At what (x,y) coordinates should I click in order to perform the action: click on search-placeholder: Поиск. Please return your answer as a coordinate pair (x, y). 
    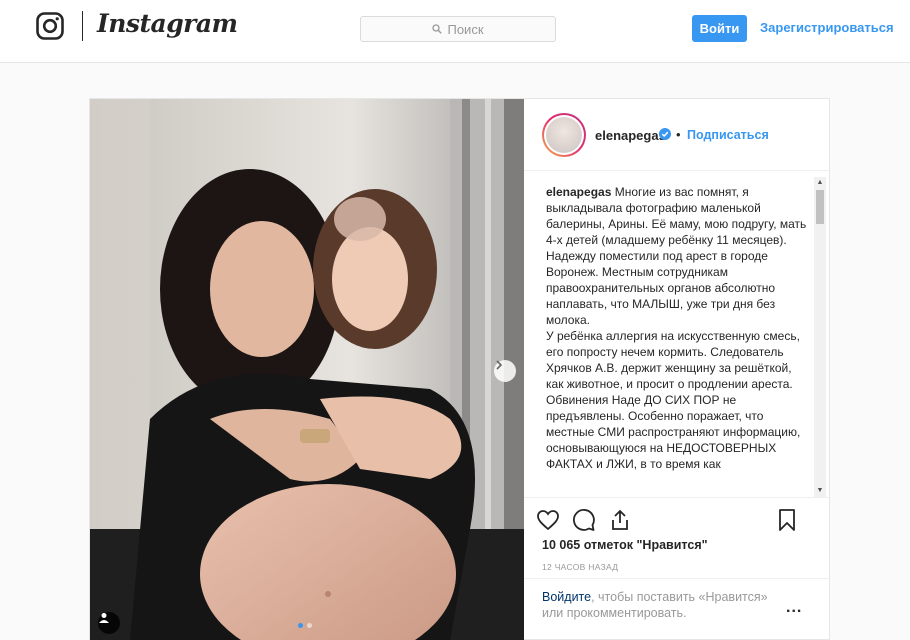
    Looking at the image, I should click on (465, 29).